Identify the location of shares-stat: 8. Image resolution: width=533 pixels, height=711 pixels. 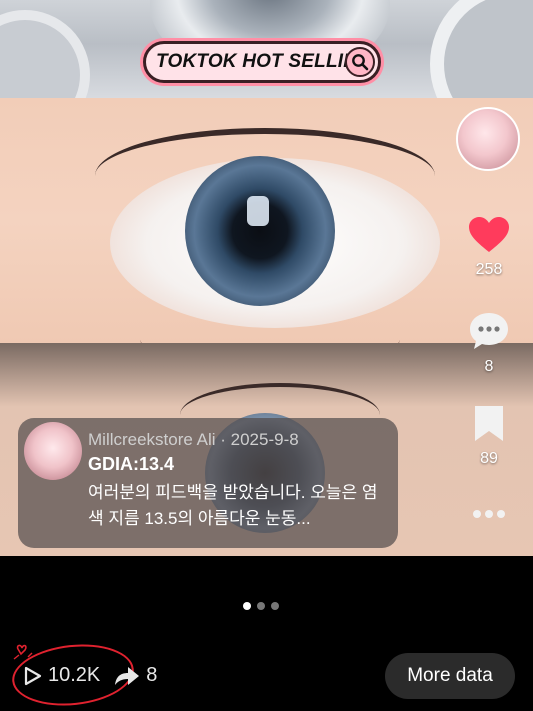
(135, 675).